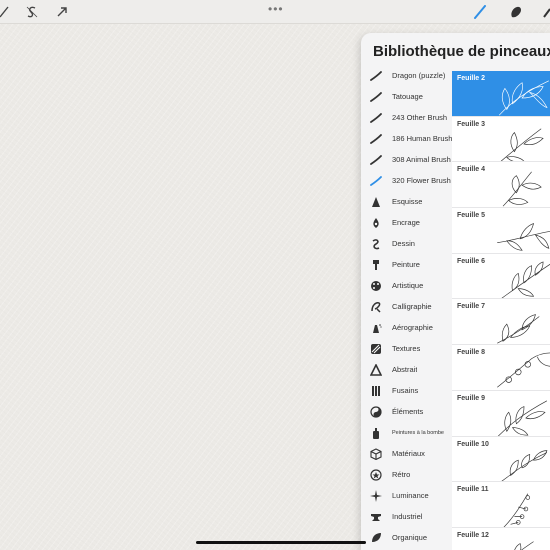 Image resolution: width=550 pixels, height=550 pixels. Describe the element at coordinates (376, 391) in the screenshot. I see `charcoal-icon` at that location.